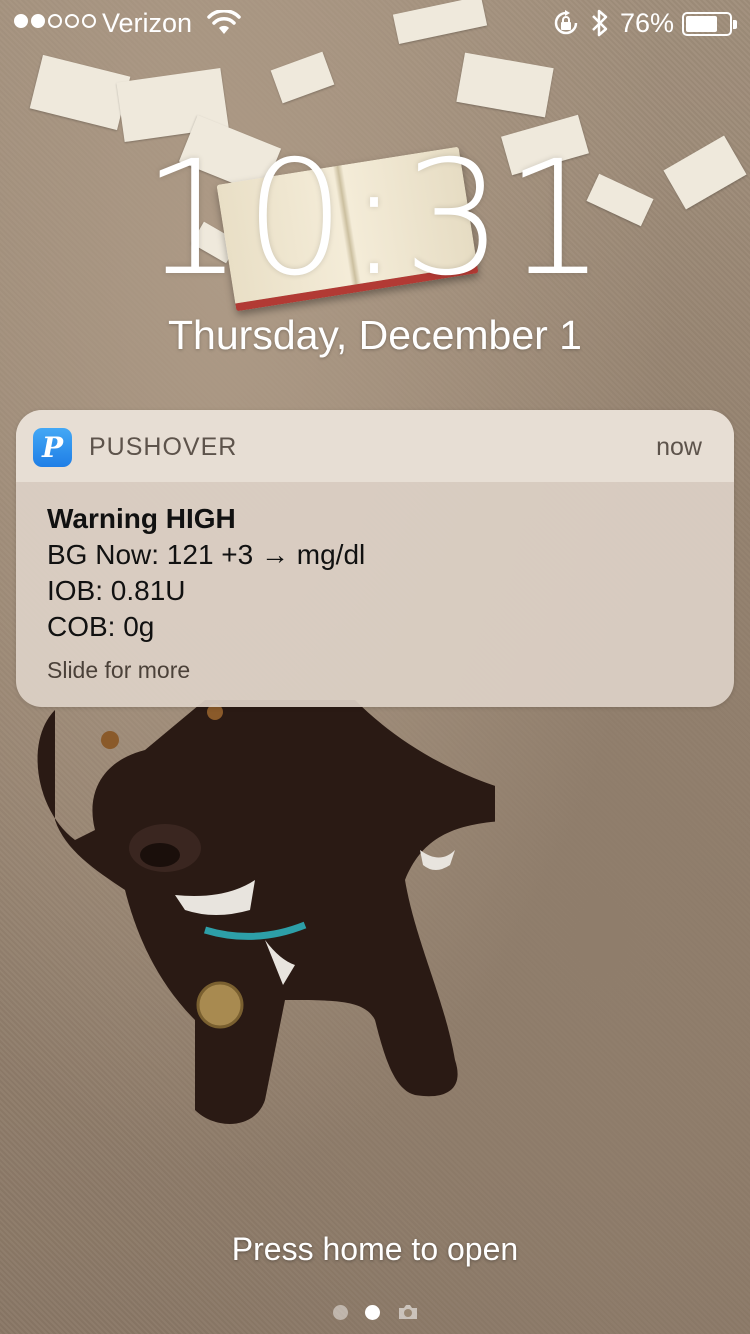 This screenshot has height=1334, width=750. What do you see at coordinates (647, 23) in the screenshot?
I see `battery-percentage: 76%` at bounding box center [647, 23].